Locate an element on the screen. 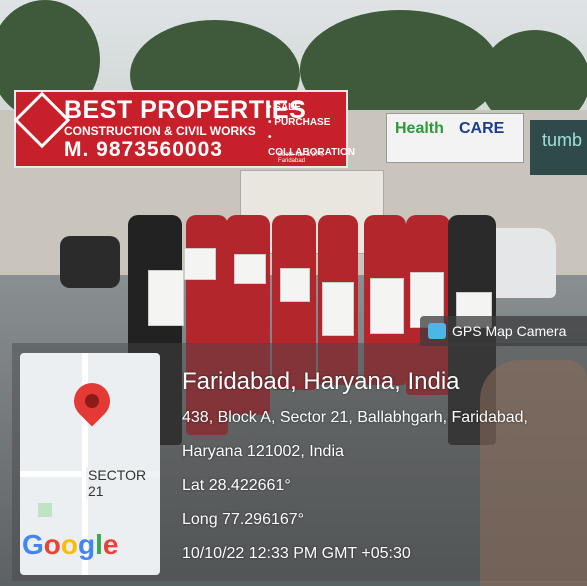 This screenshot has width=587, height=586. gps-app-badge: GPS Map Camera is located at coordinates (503, 331).